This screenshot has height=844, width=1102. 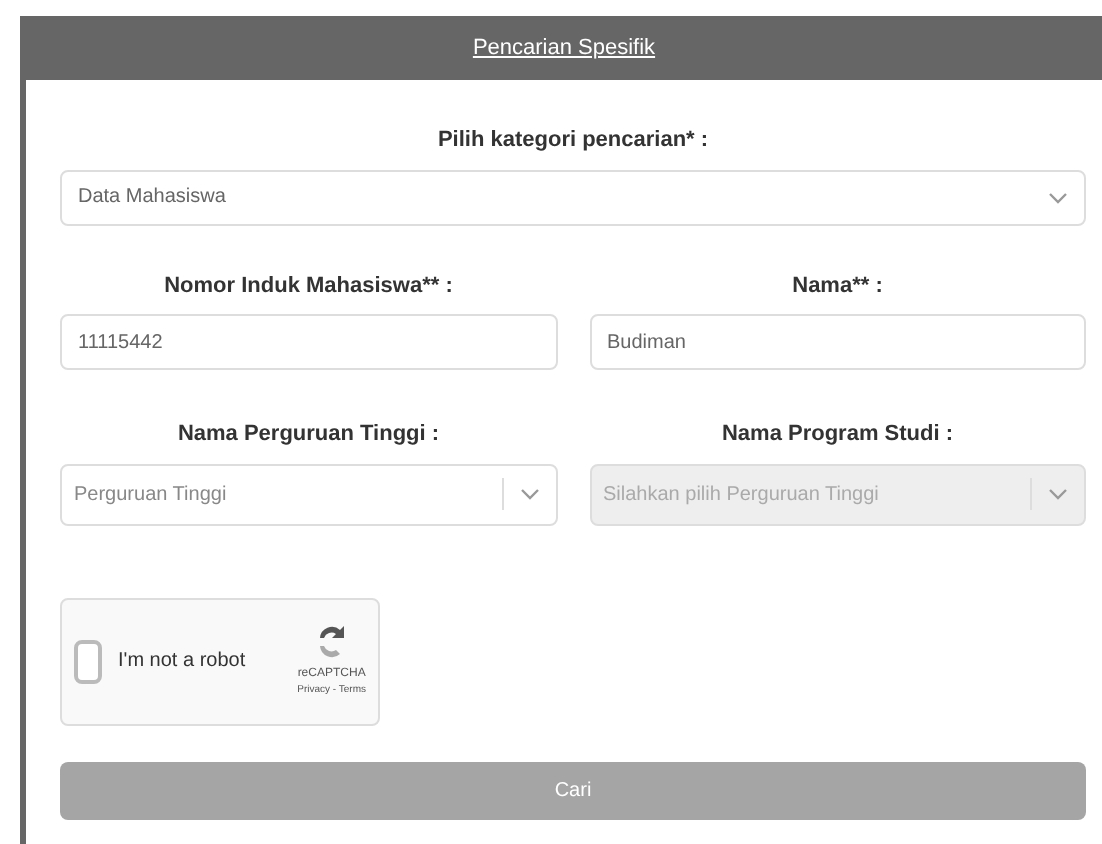 What do you see at coordinates (573, 197) in the screenshot?
I see `category-select: Data Mahasiswa` at bounding box center [573, 197].